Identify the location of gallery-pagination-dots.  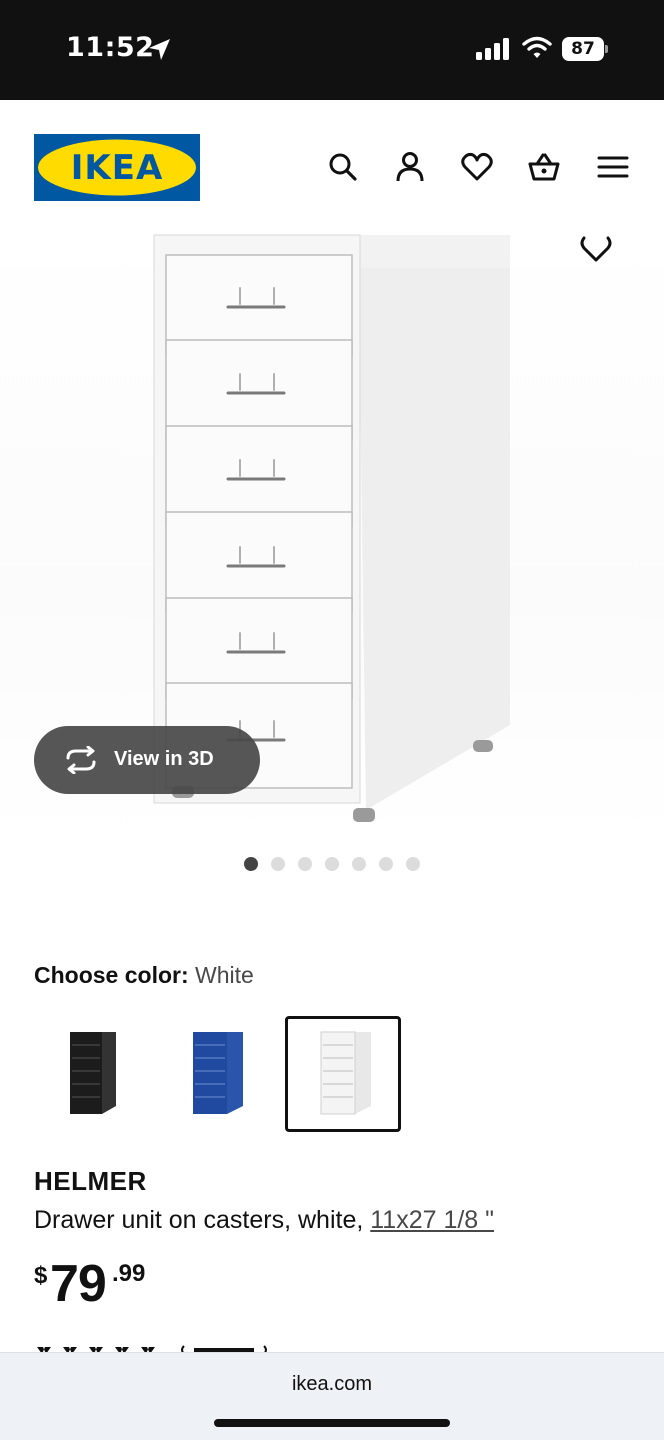
(334, 865).